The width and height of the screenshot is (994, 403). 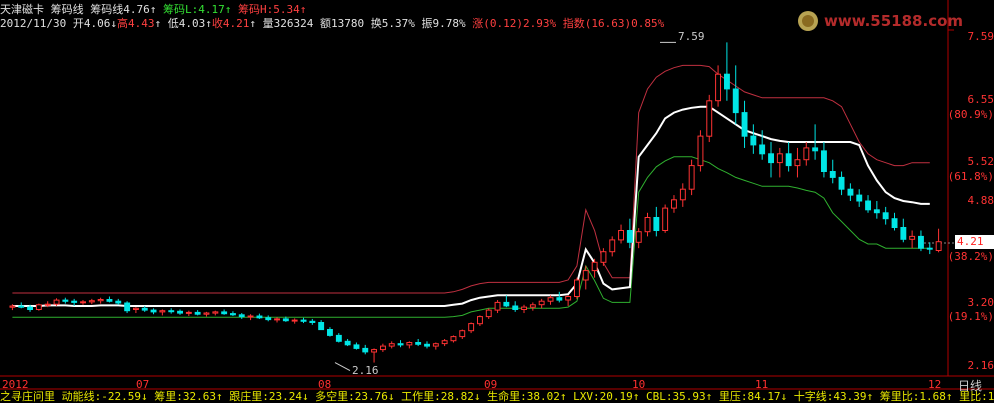 I want to click on watermark-text: www.55188.com, so click(x=893, y=21).